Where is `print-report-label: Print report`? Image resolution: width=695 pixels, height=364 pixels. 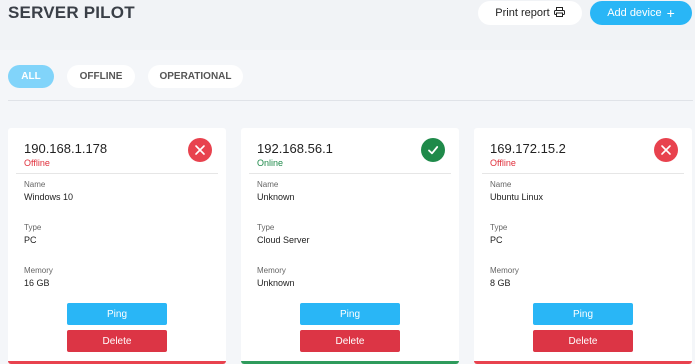
print-report-label: Print report is located at coordinates (522, 13).